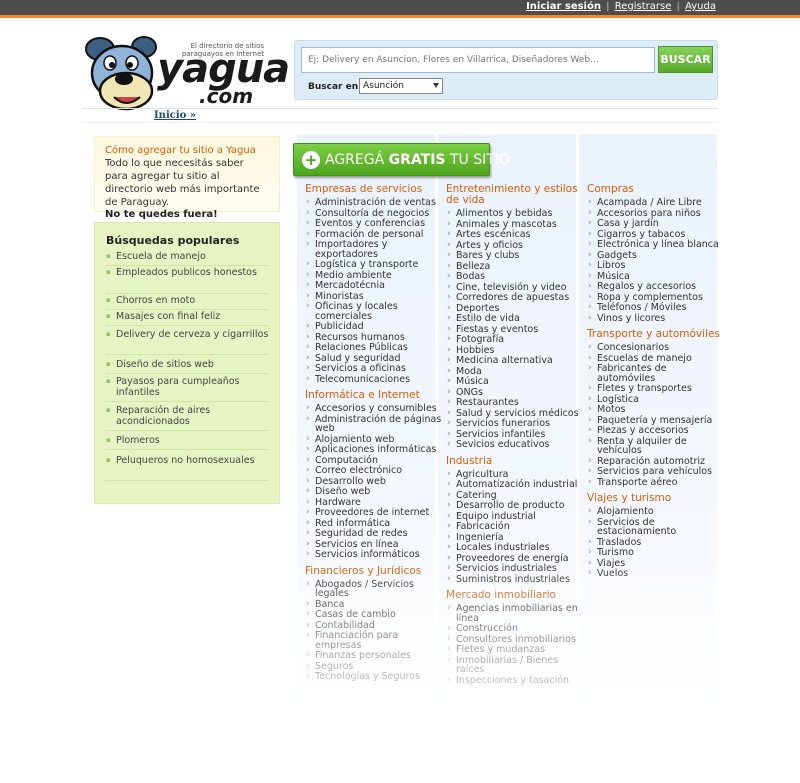 The height and width of the screenshot is (783, 800). What do you see at coordinates (656, 498) in the screenshot?
I see `category-title: Viajes y turismo` at bounding box center [656, 498].